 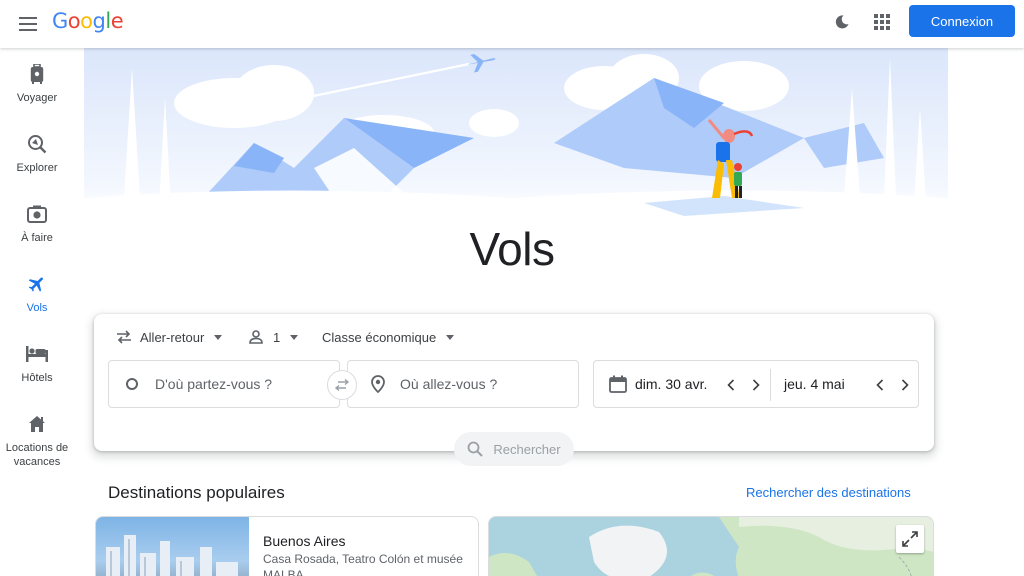 What do you see at coordinates (711, 546) in the screenshot?
I see `destinations-map` at bounding box center [711, 546].